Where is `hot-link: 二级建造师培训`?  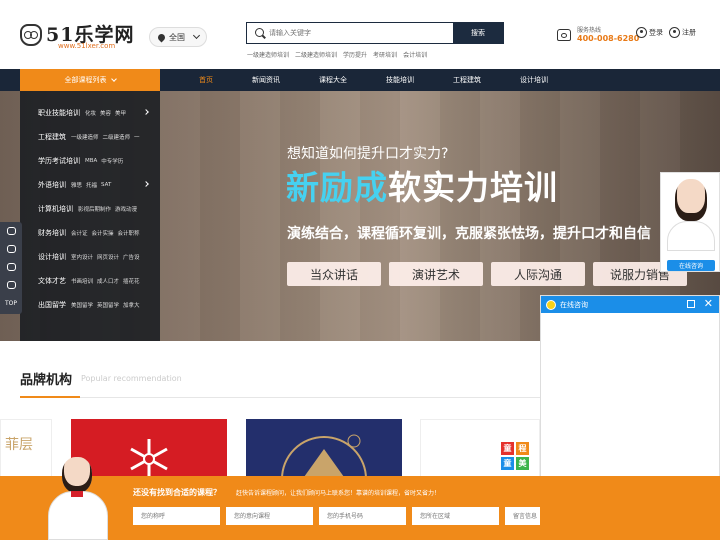
hot-link: 二级建造师培训 is located at coordinates (316, 54).